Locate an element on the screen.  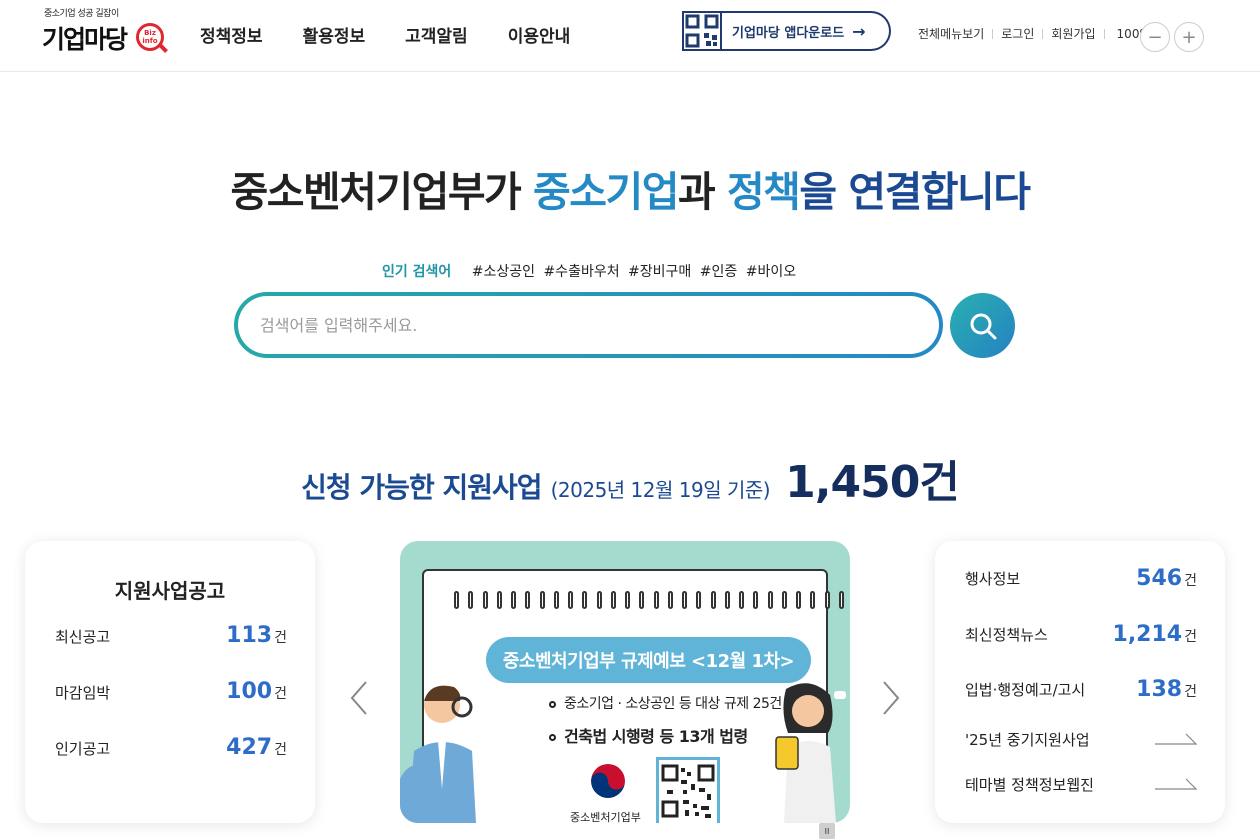
support-program-card: 지원사업공고 최신공고 113 건 마감임박 100 건 인기공고 427 건 is located at coordinates (170, 682).